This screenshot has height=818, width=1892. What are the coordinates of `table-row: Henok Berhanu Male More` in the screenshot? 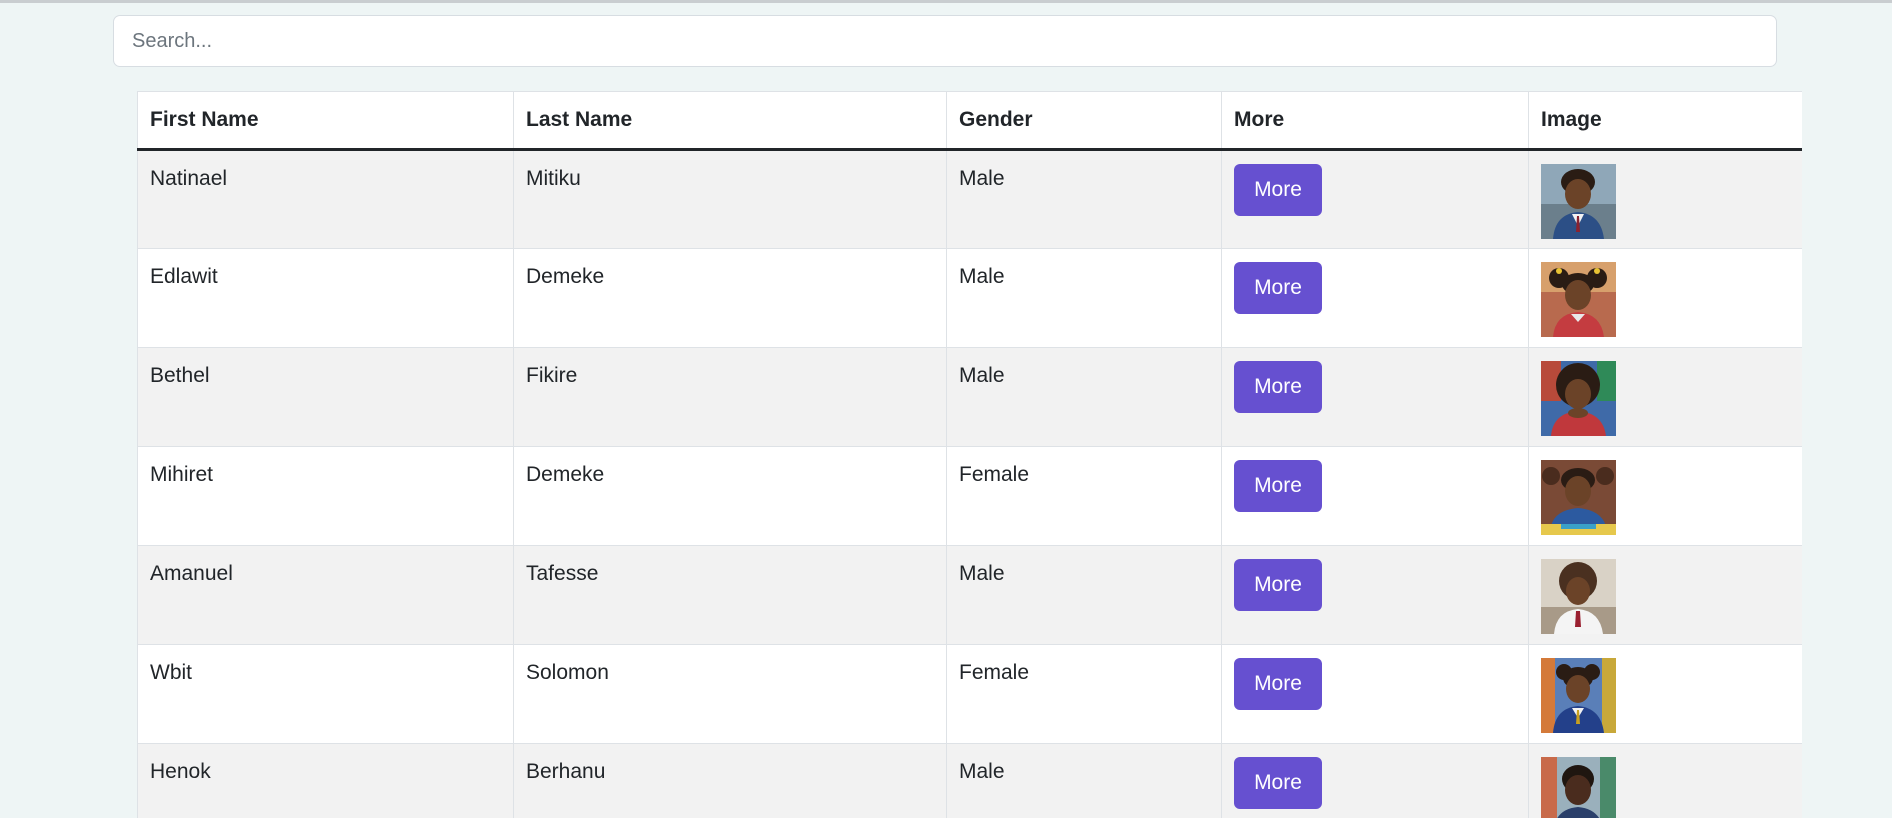 It's located at (969, 780).